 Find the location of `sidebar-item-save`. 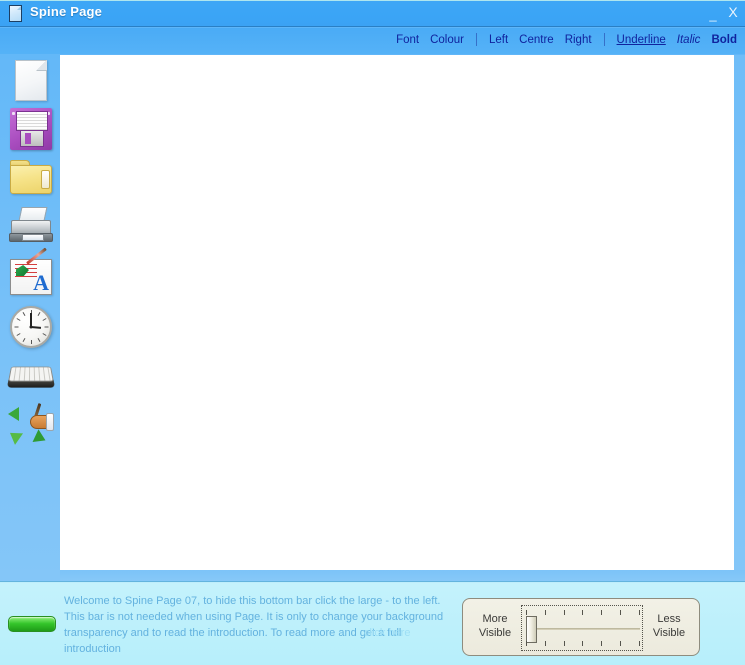

sidebar-item-save is located at coordinates (31, 129).